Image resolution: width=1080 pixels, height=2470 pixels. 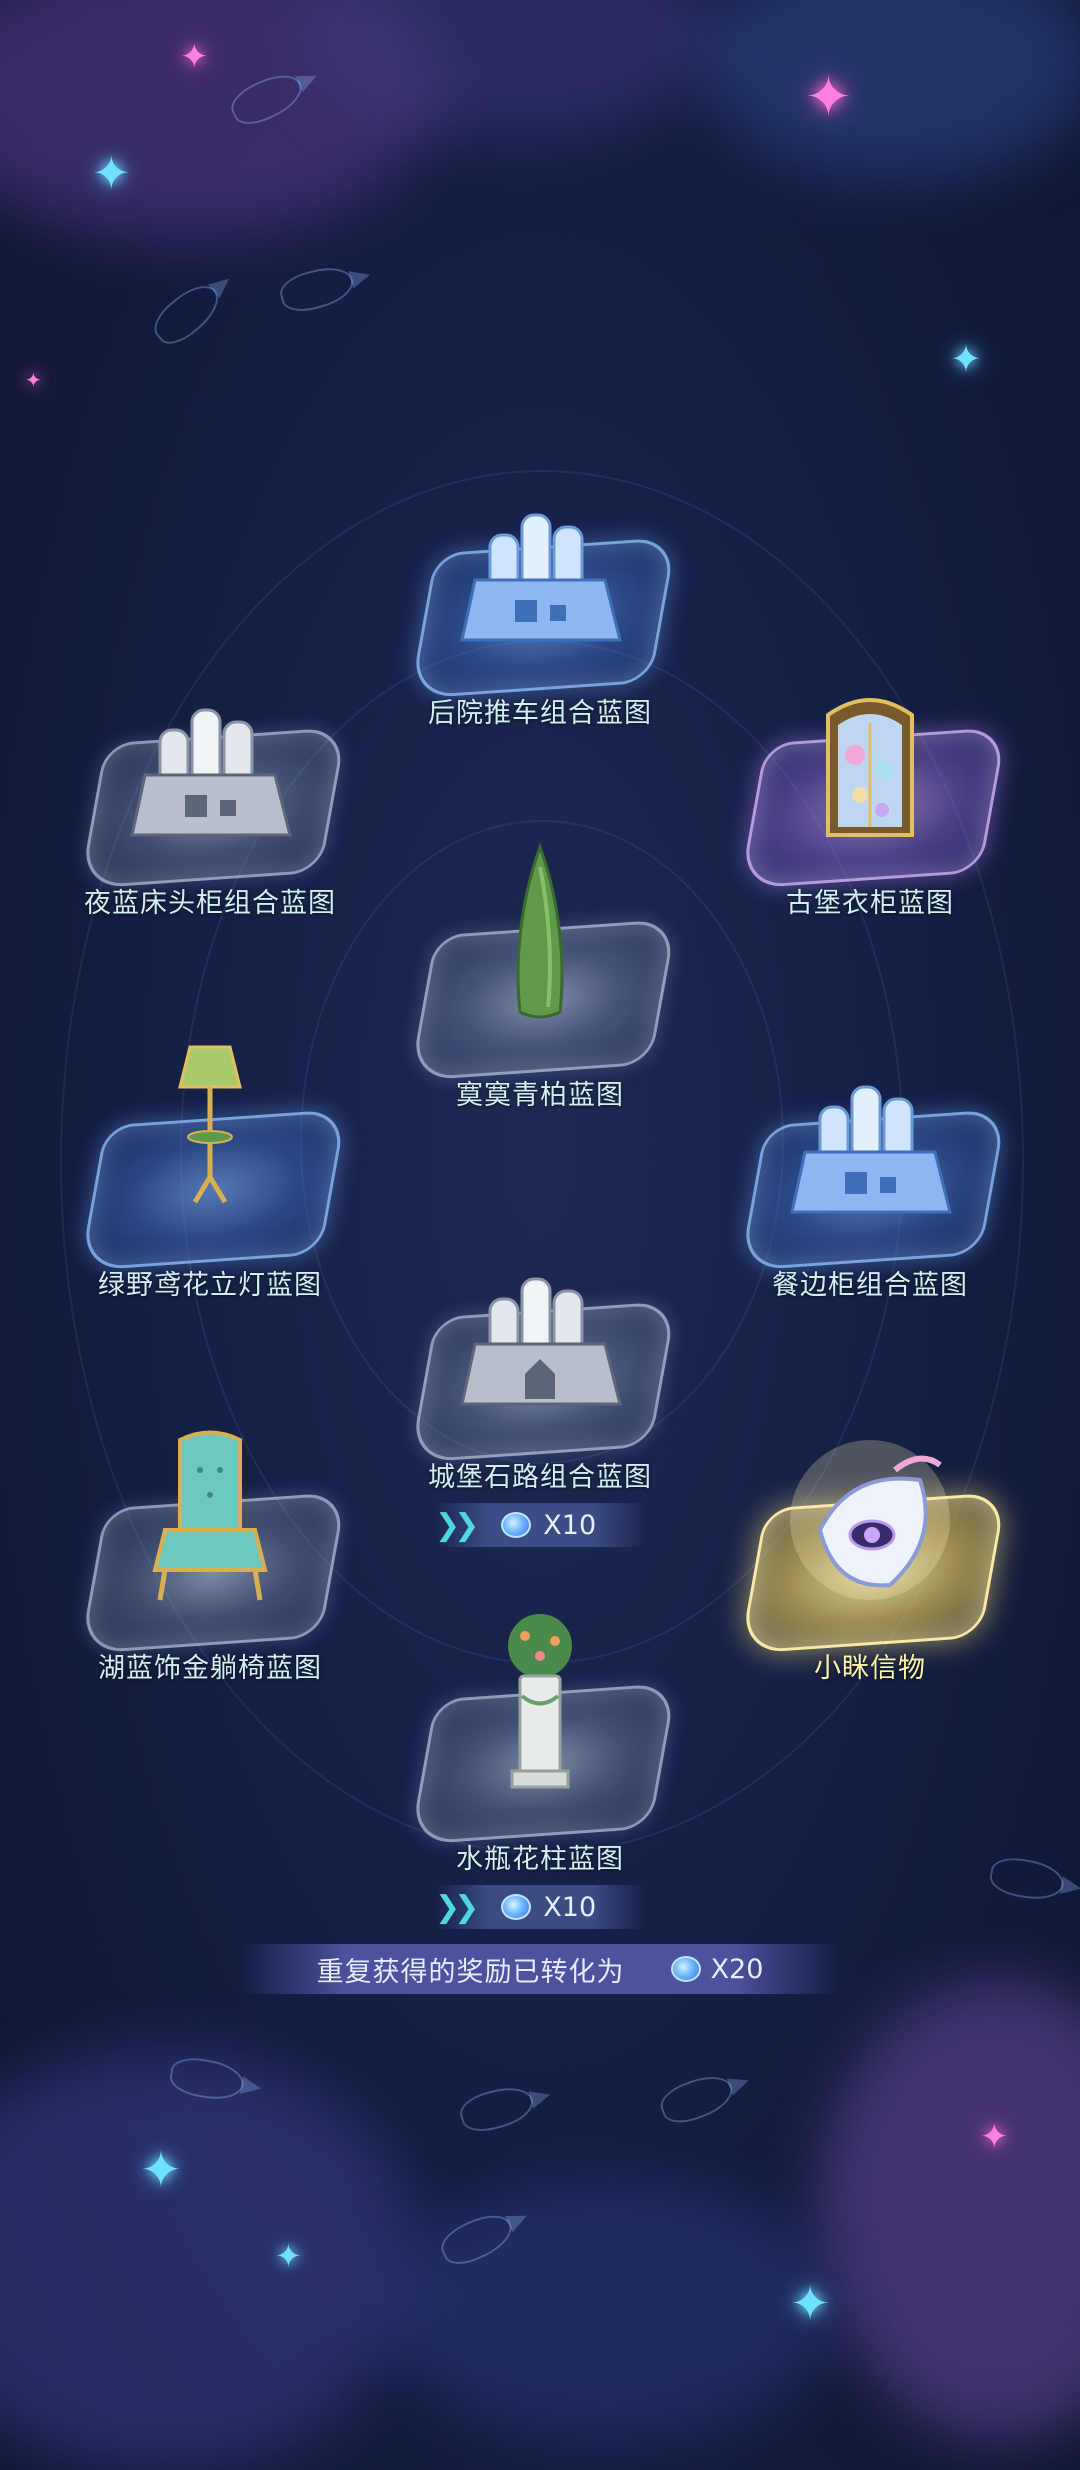 What do you see at coordinates (210, 903) in the screenshot?
I see `item-label: 夜蓝床头柜组合蓝图` at bounding box center [210, 903].